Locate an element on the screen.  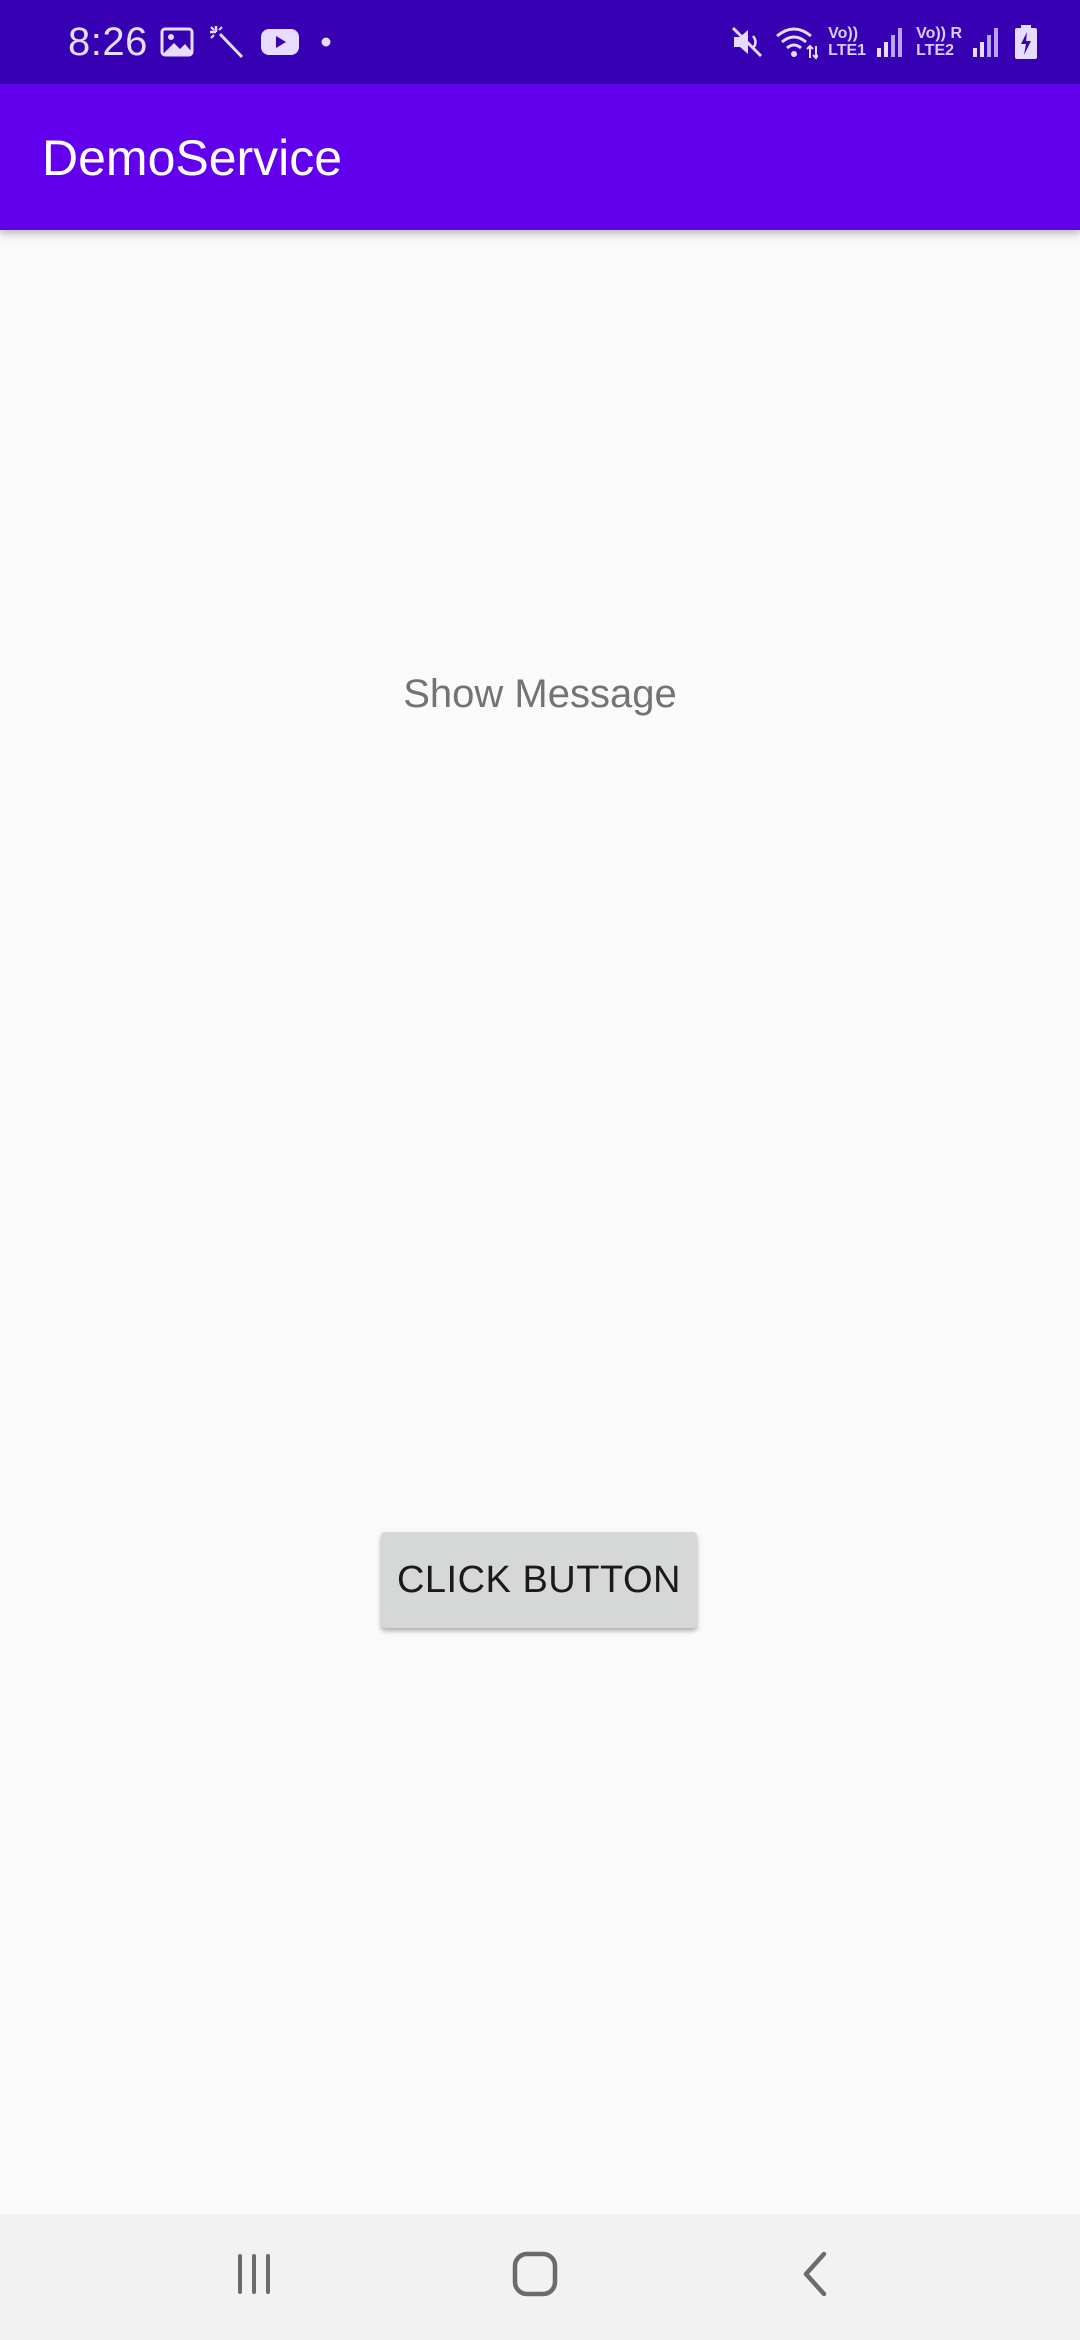
sim1-volte-label: Vo)) is located at coordinates (843, 33).